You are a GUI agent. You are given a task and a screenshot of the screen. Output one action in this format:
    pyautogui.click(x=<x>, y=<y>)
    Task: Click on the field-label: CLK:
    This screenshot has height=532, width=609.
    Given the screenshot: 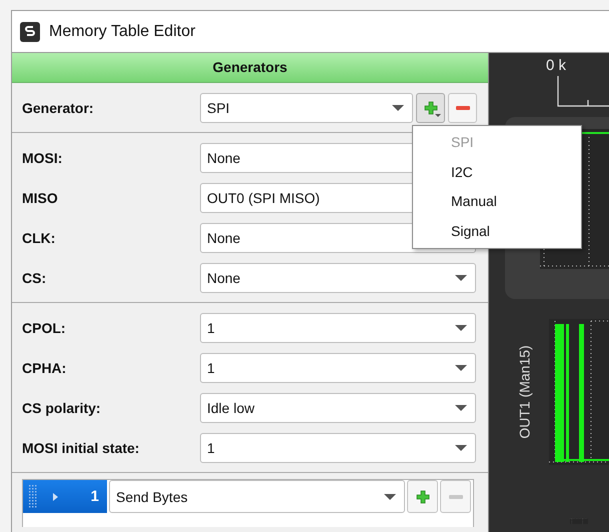 What is the action you would take?
    pyautogui.click(x=39, y=238)
    